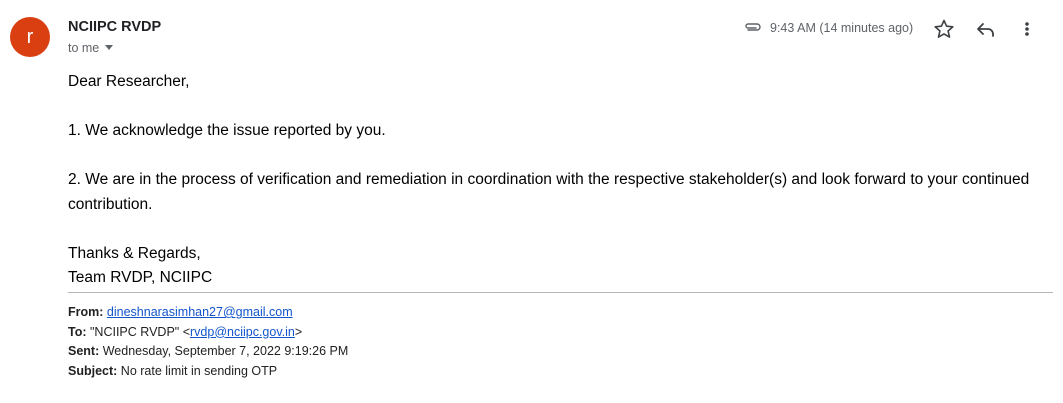 Image resolution: width=1063 pixels, height=403 pixels. Describe the element at coordinates (200, 312) in the screenshot. I see `from-email-link: dineshnarasimhan27@gmail.com` at that location.